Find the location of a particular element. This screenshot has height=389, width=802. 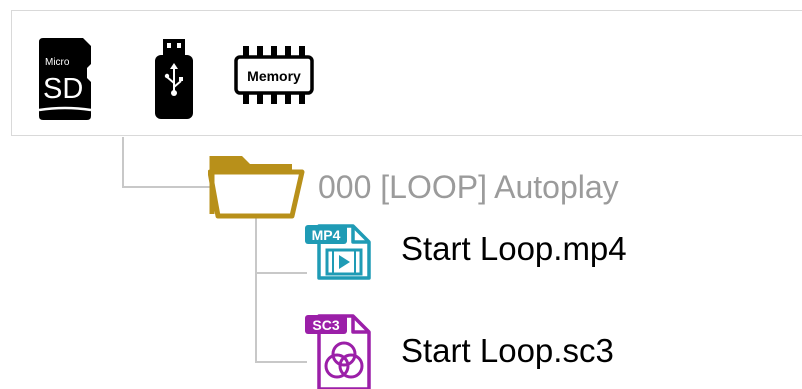

file-label-mp4: Start Loop.mp4 is located at coordinates (514, 248).